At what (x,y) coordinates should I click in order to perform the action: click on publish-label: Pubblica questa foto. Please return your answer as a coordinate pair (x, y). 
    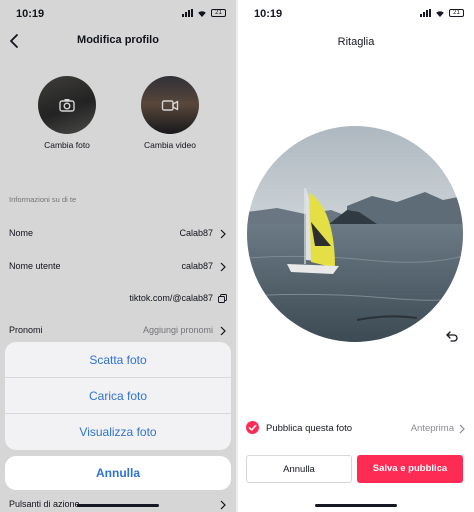
    Looking at the image, I should click on (309, 428).